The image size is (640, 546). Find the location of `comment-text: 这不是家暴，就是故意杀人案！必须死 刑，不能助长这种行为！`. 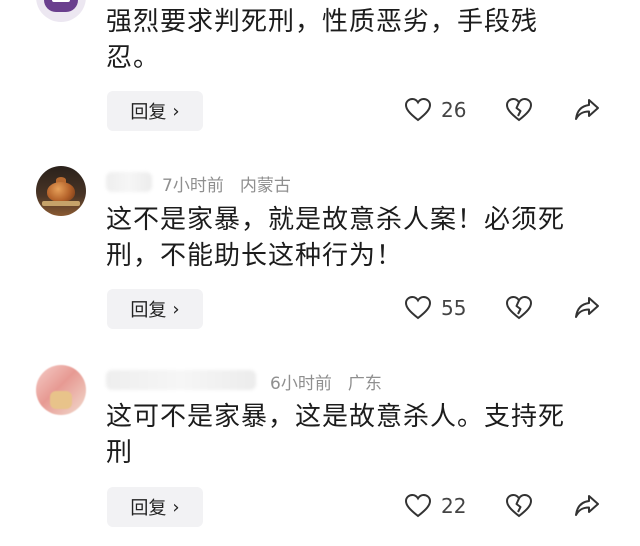

comment-text: 这不是家暴，就是故意杀人案！必须死 刑，不能助长这种行为！ is located at coordinates (356, 238).